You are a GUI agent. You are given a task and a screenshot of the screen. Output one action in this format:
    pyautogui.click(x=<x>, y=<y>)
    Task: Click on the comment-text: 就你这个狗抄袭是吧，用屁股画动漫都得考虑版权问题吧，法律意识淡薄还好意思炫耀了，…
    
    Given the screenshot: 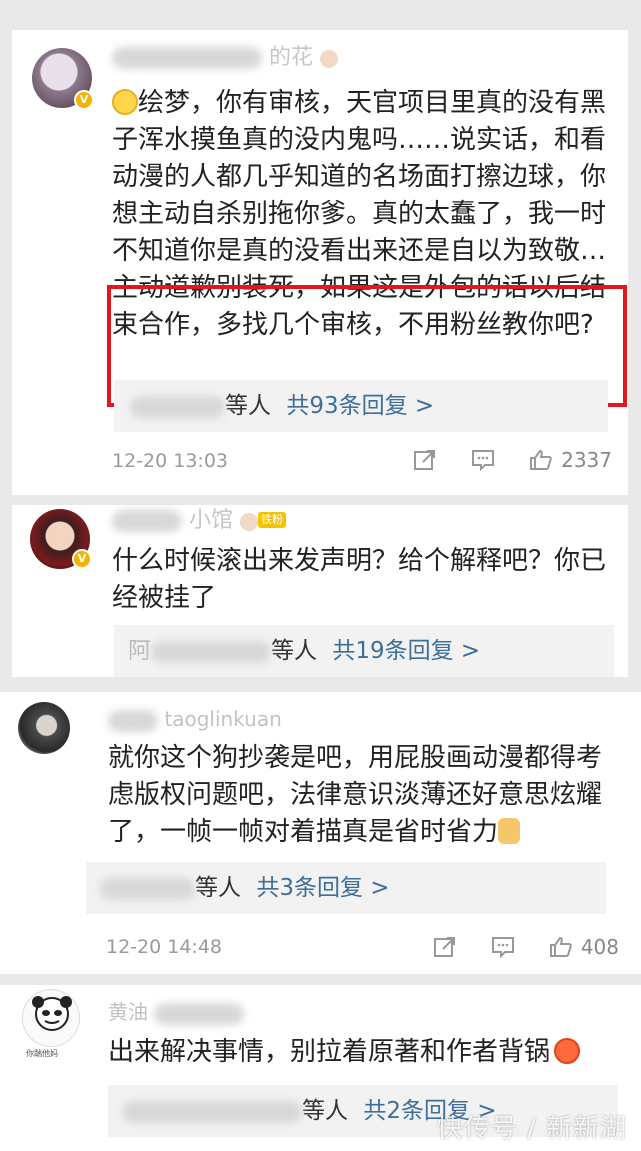 What is the action you would take?
    pyautogui.click(x=355, y=795)
    